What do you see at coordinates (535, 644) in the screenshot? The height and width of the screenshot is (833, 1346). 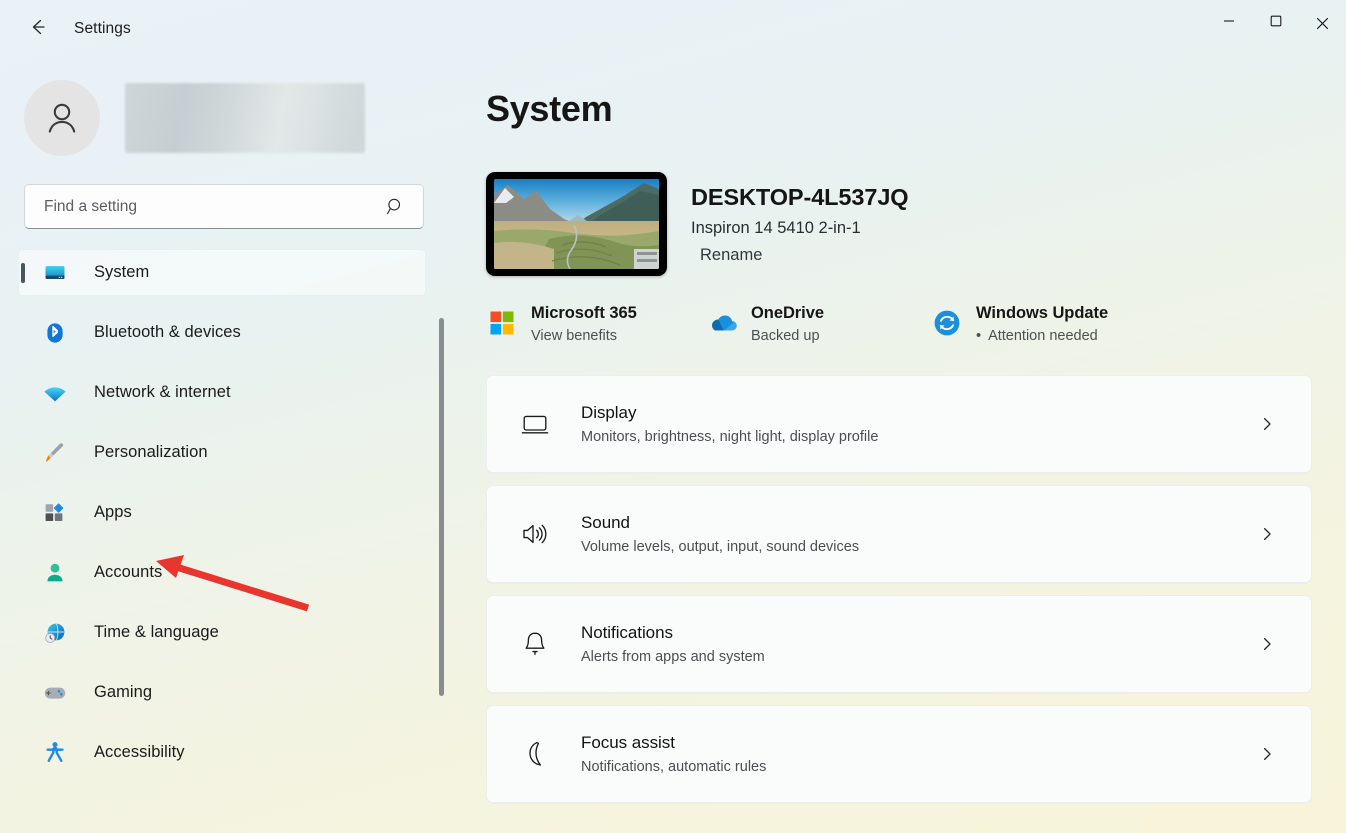 I see `bell-icon` at bounding box center [535, 644].